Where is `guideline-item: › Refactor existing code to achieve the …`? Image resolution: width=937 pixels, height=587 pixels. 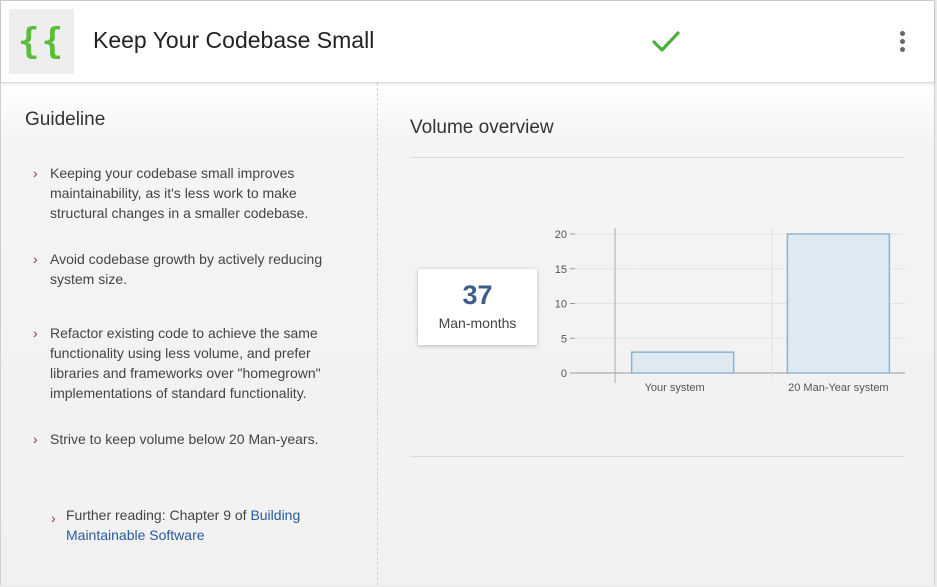 guideline-item: › Refactor existing code to achieve the … is located at coordinates (184, 363).